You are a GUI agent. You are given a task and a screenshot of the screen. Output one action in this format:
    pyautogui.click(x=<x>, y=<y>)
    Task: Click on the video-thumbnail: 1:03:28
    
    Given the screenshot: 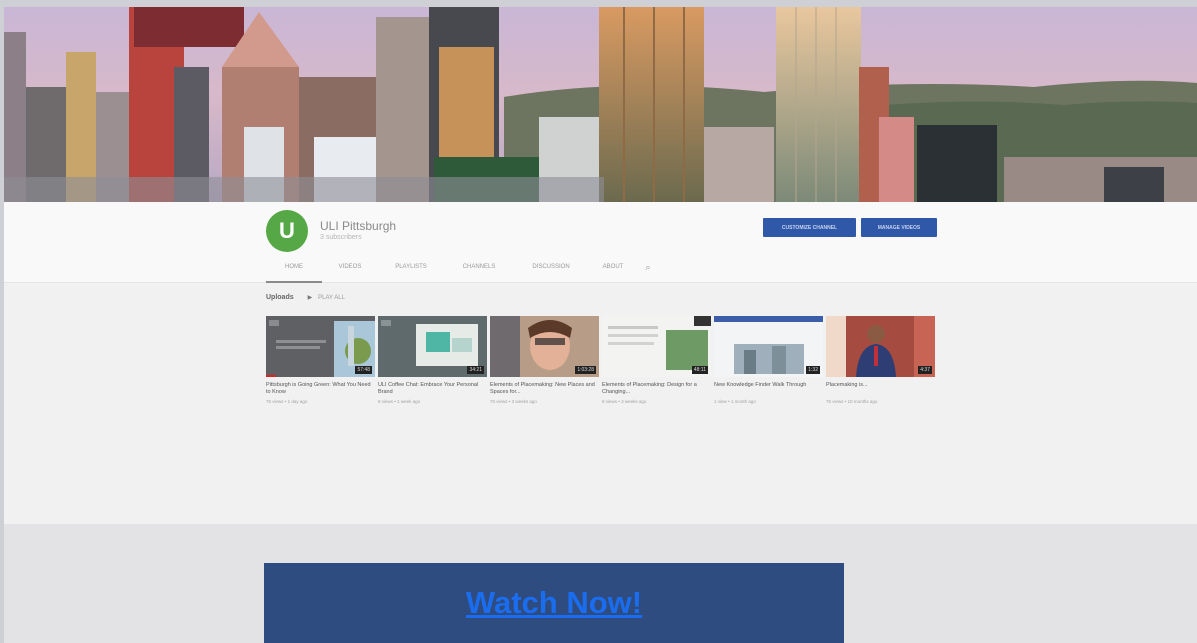 What is the action you would take?
    pyautogui.click(x=544, y=346)
    